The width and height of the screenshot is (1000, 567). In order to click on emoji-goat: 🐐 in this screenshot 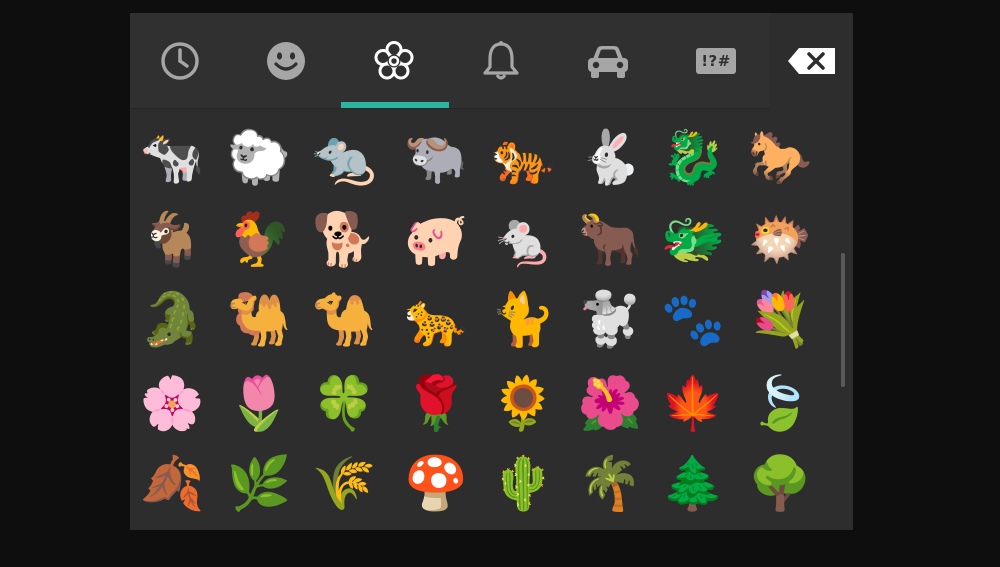, I will do `click(172, 240)`.